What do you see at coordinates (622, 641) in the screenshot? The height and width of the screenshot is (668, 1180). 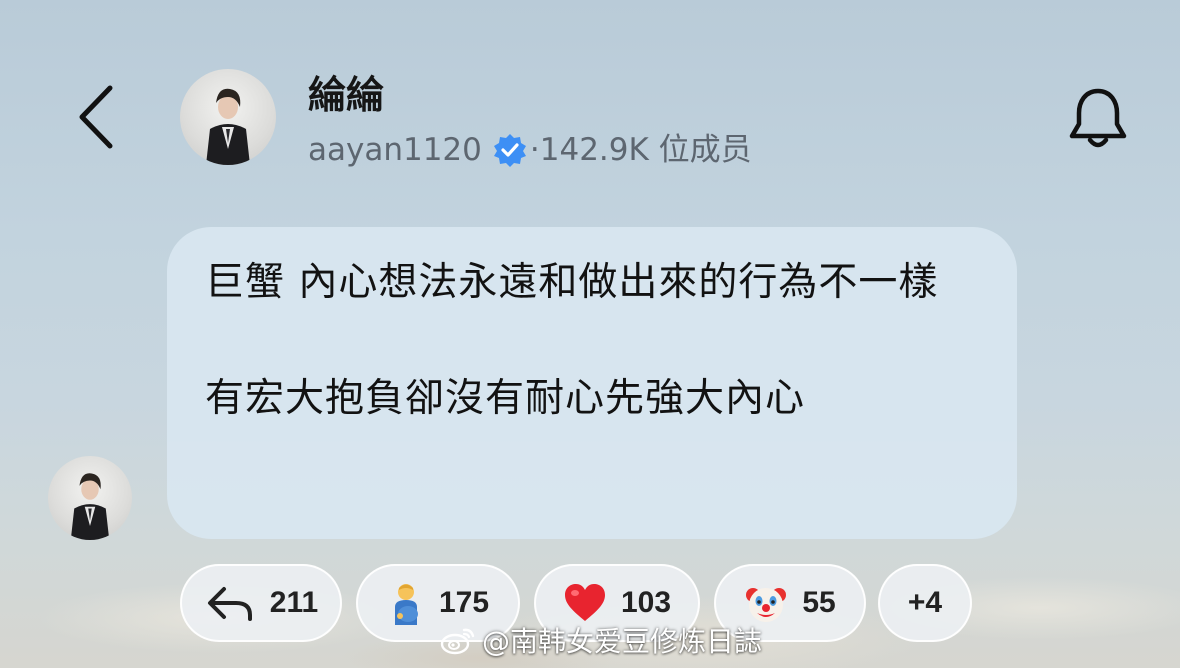 I see `watermark-text: @南韩女爱豆修炼日誌` at bounding box center [622, 641].